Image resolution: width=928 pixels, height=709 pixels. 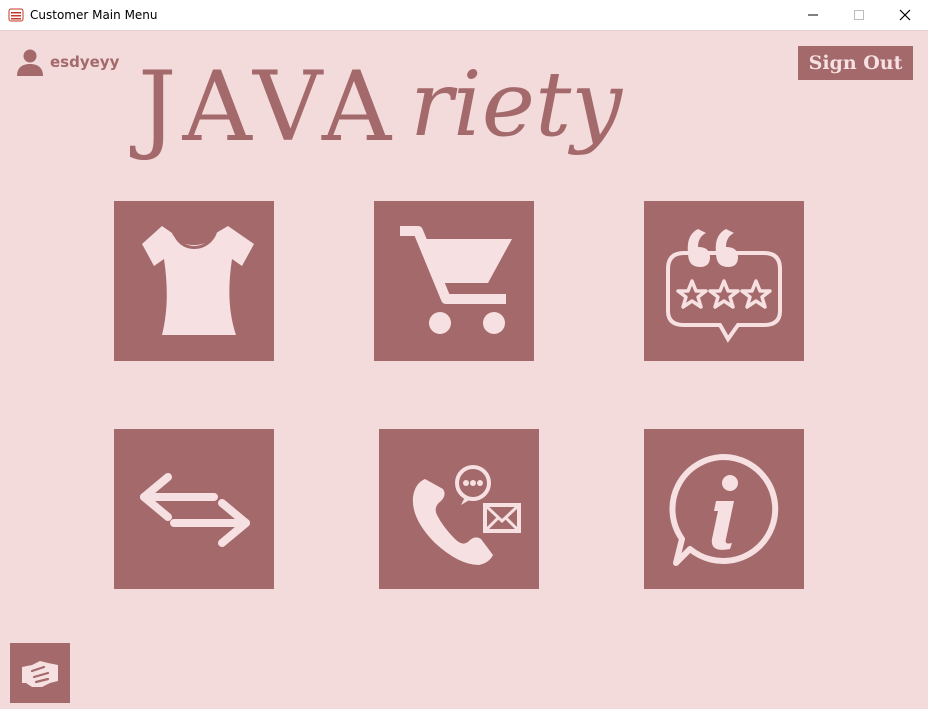 I want to click on minimize-button, so click(x=813, y=15).